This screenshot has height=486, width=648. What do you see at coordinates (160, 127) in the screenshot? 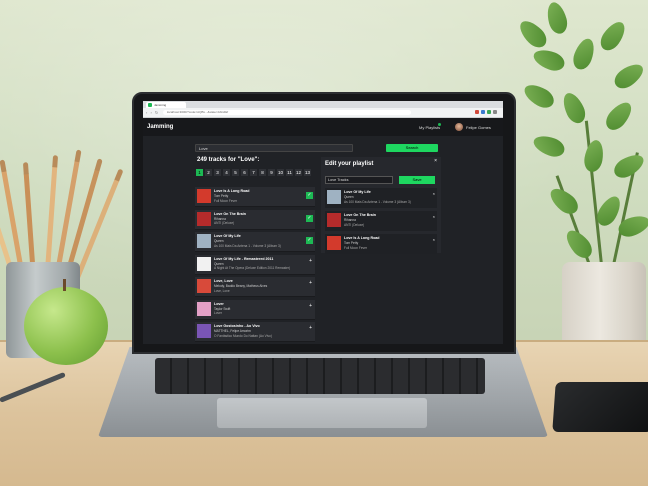
I see `app-logo: Jamming` at bounding box center [160, 127].